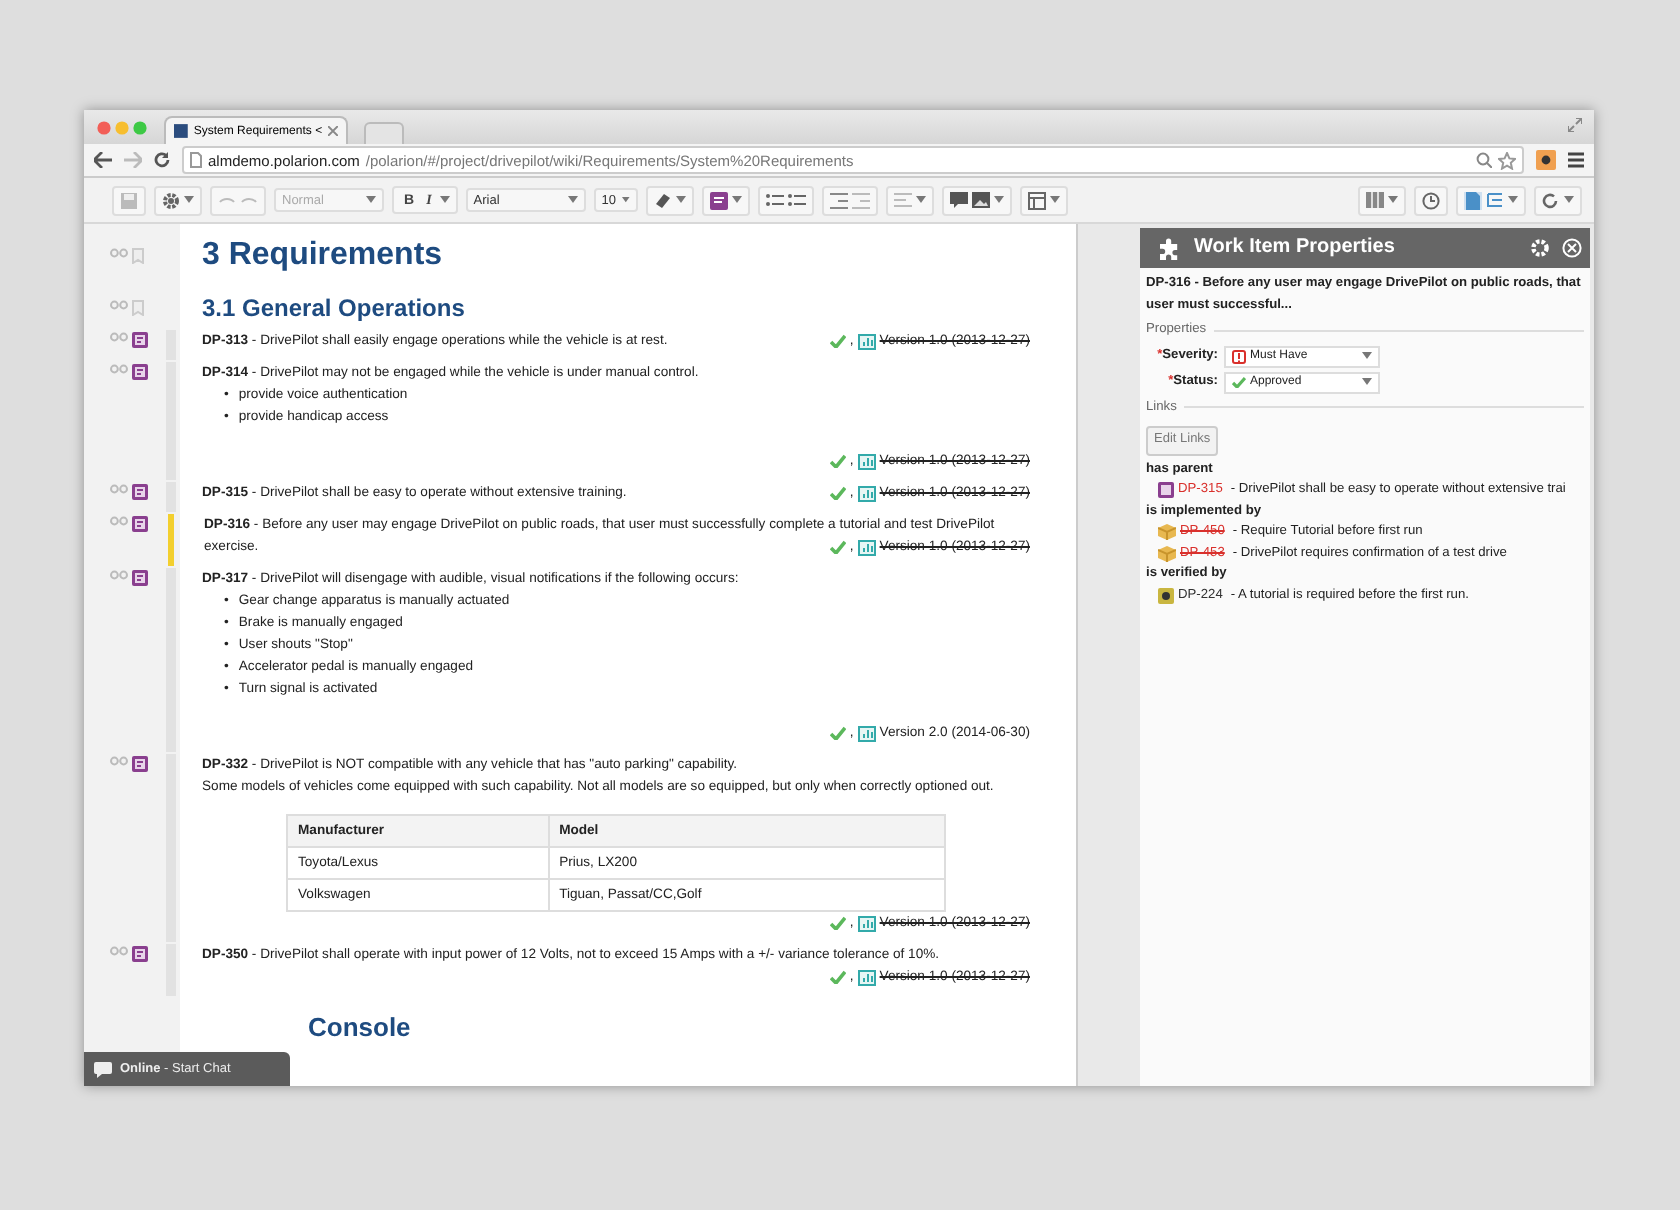 The width and height of the screenshot is (1680, 1210). What do you see at coordinates (1575, 125) in the screenshot?
I see `fullscreen-icon` at bounding box center [1575, 125].